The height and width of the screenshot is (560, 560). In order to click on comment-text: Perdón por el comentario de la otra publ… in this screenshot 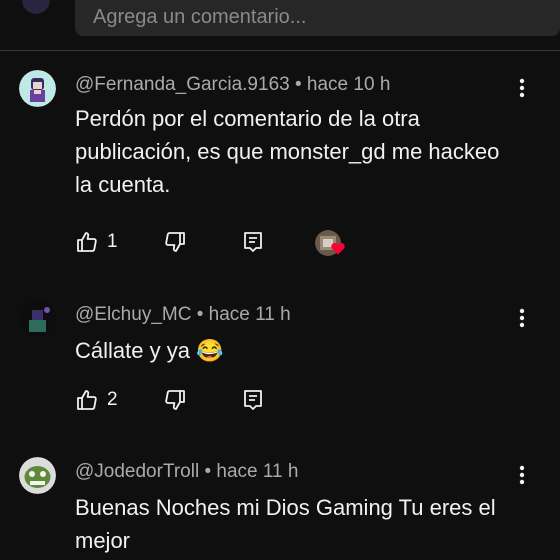, I will do `click(287, 151)`.